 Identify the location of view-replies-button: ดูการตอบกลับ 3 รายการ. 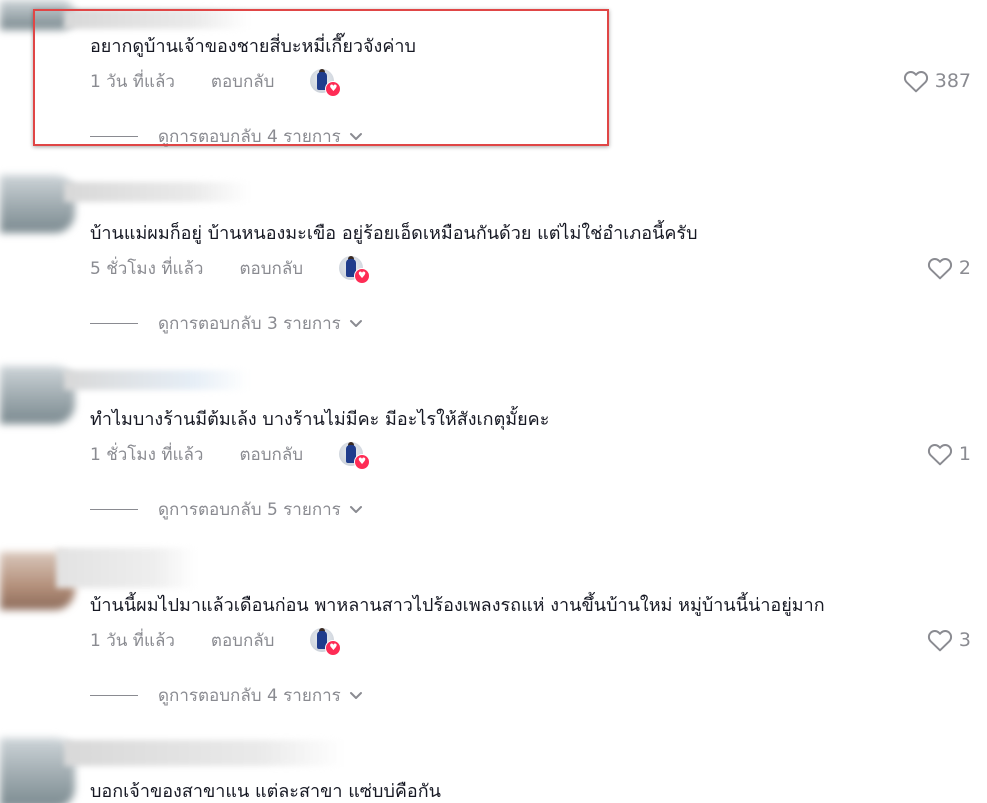
(226, 323).